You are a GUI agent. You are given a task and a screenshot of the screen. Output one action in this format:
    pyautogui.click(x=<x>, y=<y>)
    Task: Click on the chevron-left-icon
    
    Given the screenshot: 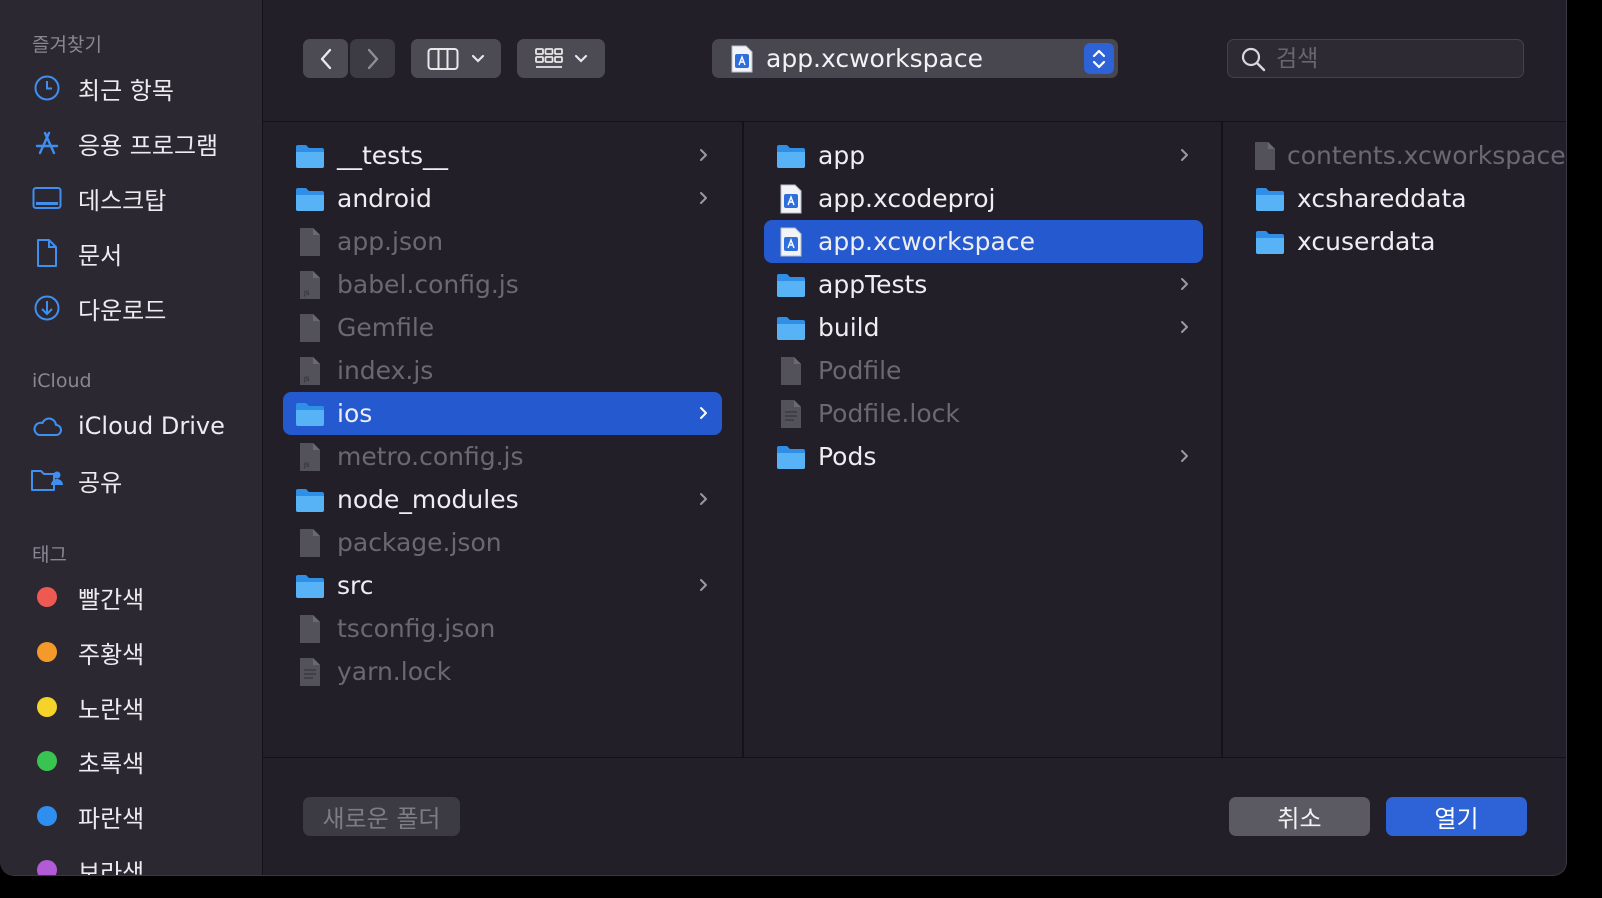 What is the action you would take?
    pyautogui.click(x=325, y=58)
    